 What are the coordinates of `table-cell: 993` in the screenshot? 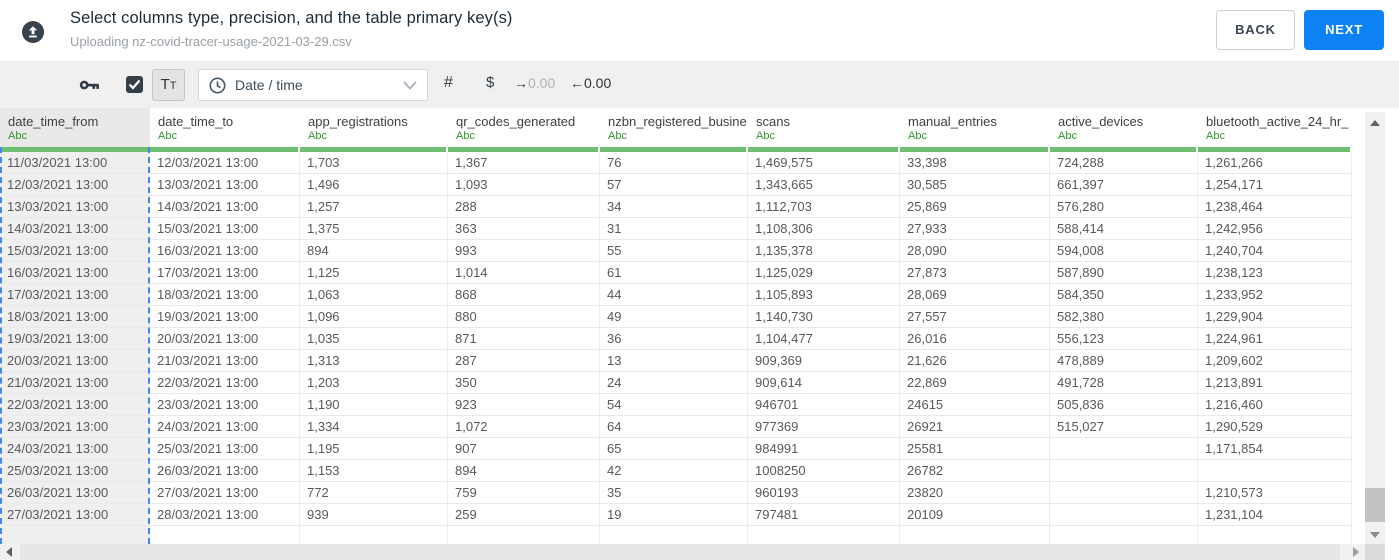 It's located at (524, 251).